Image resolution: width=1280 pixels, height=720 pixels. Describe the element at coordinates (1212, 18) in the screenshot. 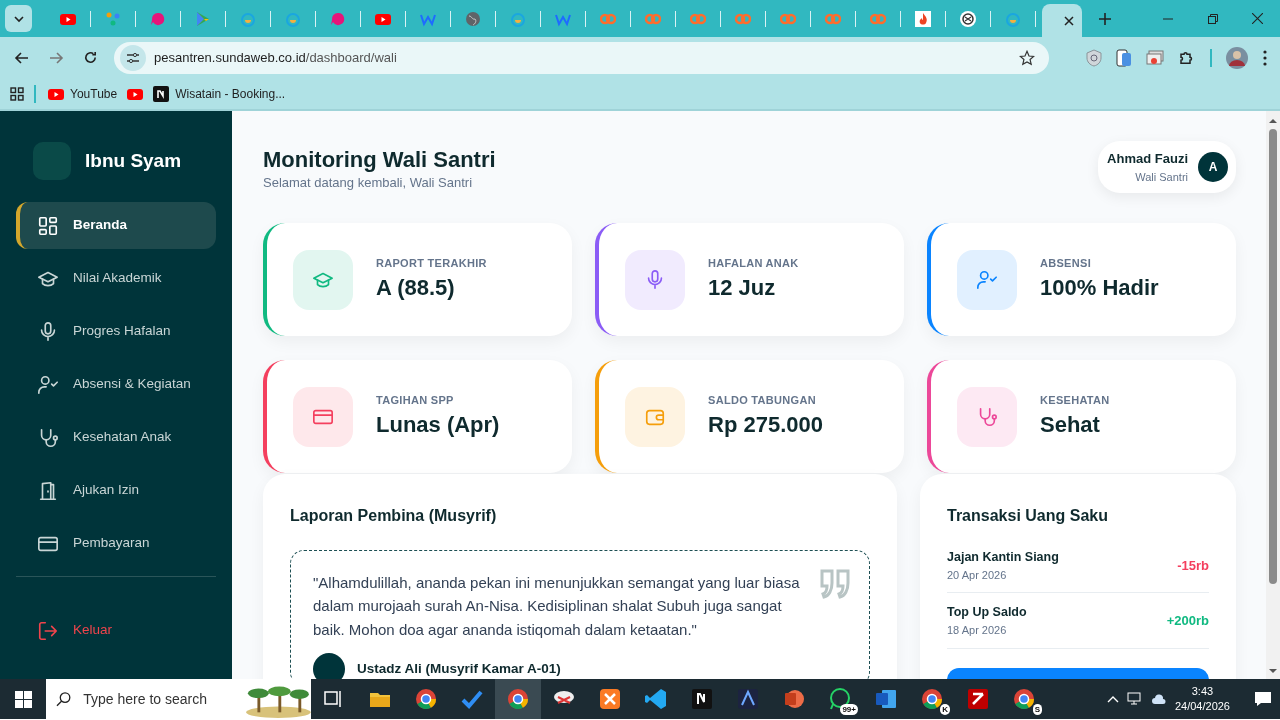

I see `restore-icon` at that location.